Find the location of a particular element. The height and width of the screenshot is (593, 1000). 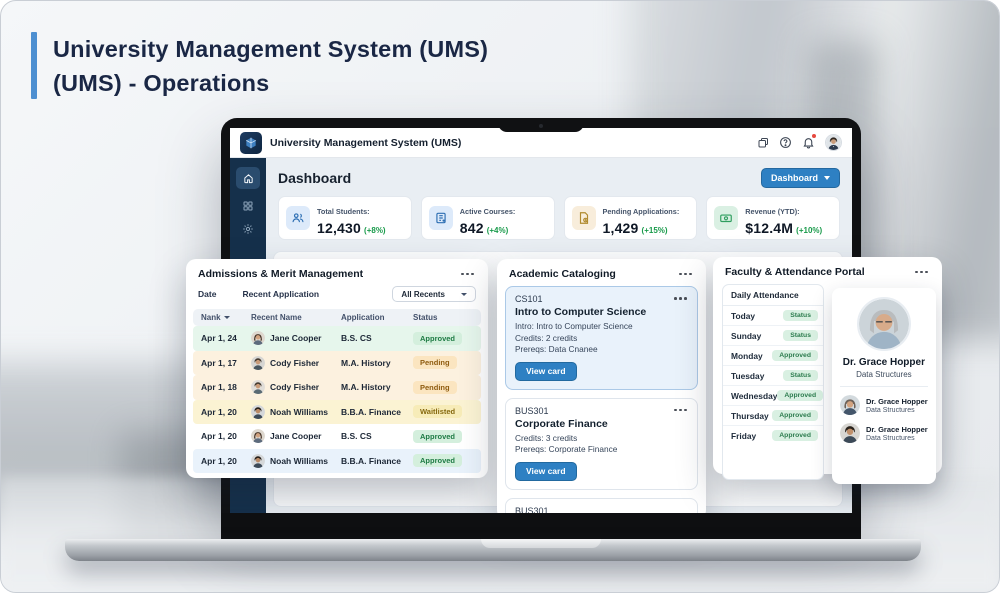

attendance-row: Thursday Approved is located at coordinates (773, 416).